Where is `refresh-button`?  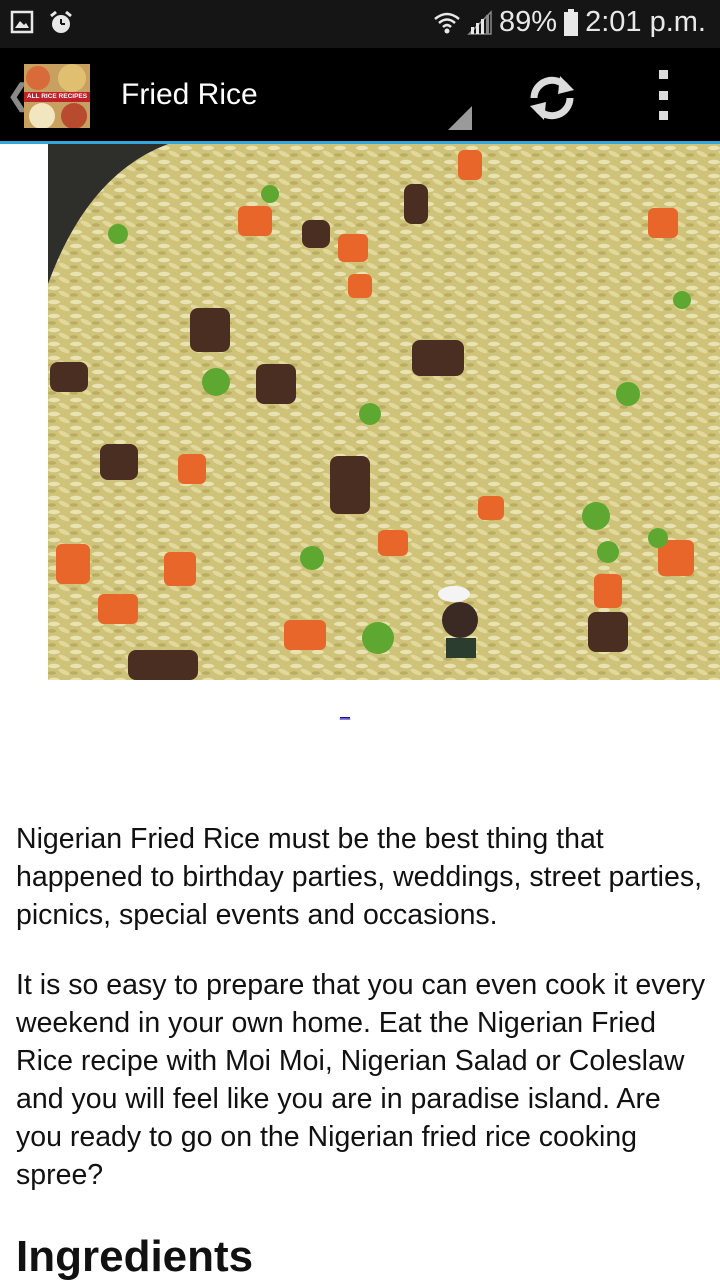
refresh-button is located at coordinates (552, 98).